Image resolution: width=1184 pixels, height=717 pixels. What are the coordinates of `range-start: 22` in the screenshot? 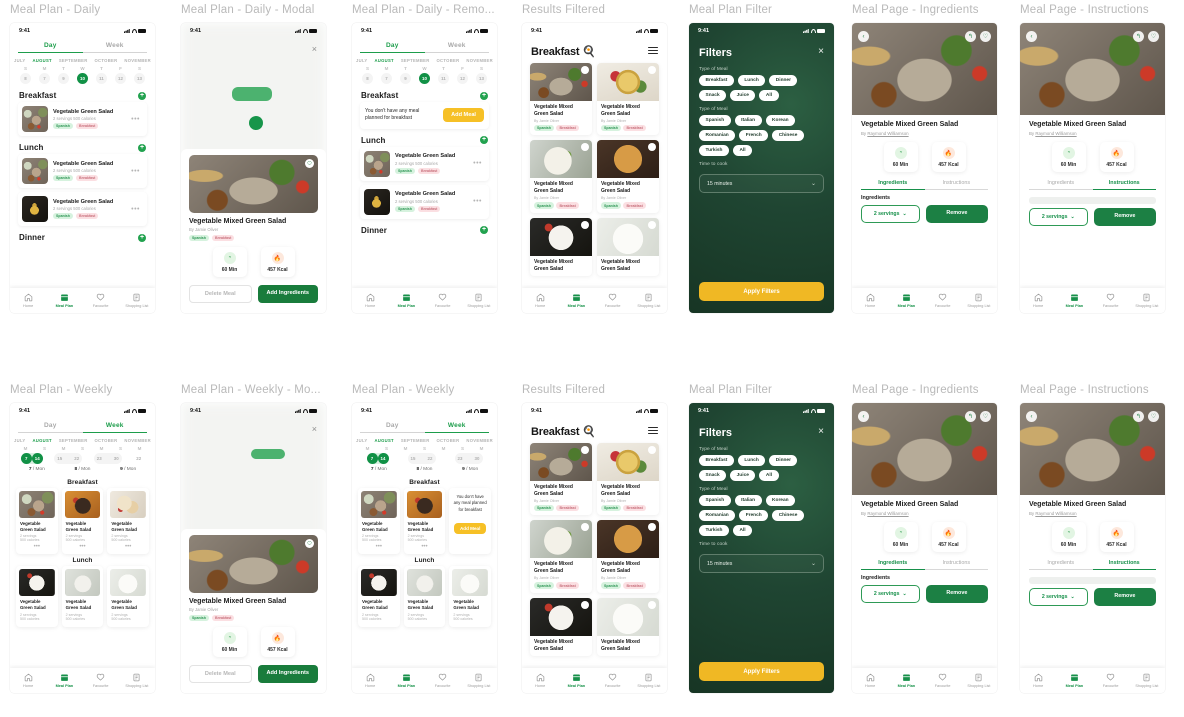 It's located at (138, 458).